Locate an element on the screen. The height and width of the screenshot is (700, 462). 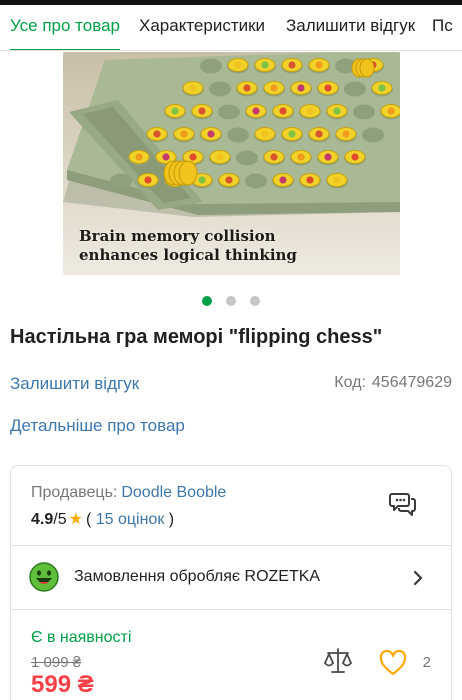
product-code: Код: 456479629 is located at coordinates (390, 383).